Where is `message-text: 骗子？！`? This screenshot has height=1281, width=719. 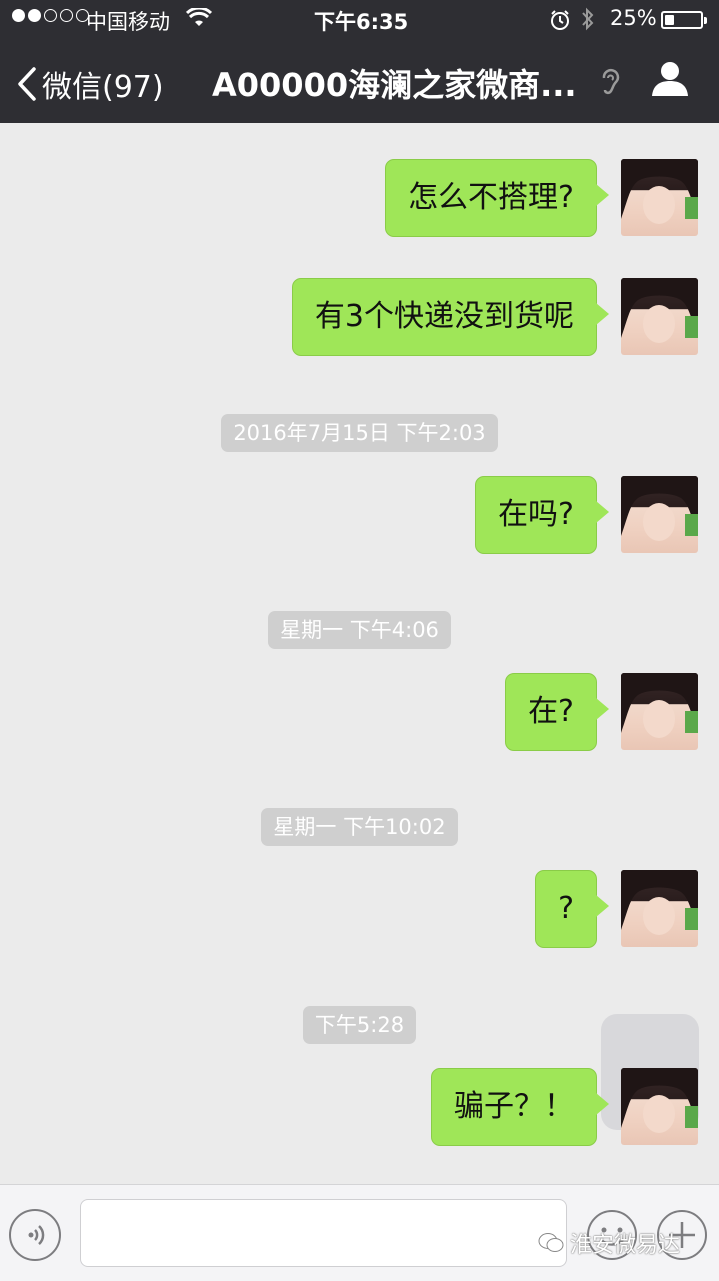
message-text: 骗子？！ is located at coordinates (514, 1106).